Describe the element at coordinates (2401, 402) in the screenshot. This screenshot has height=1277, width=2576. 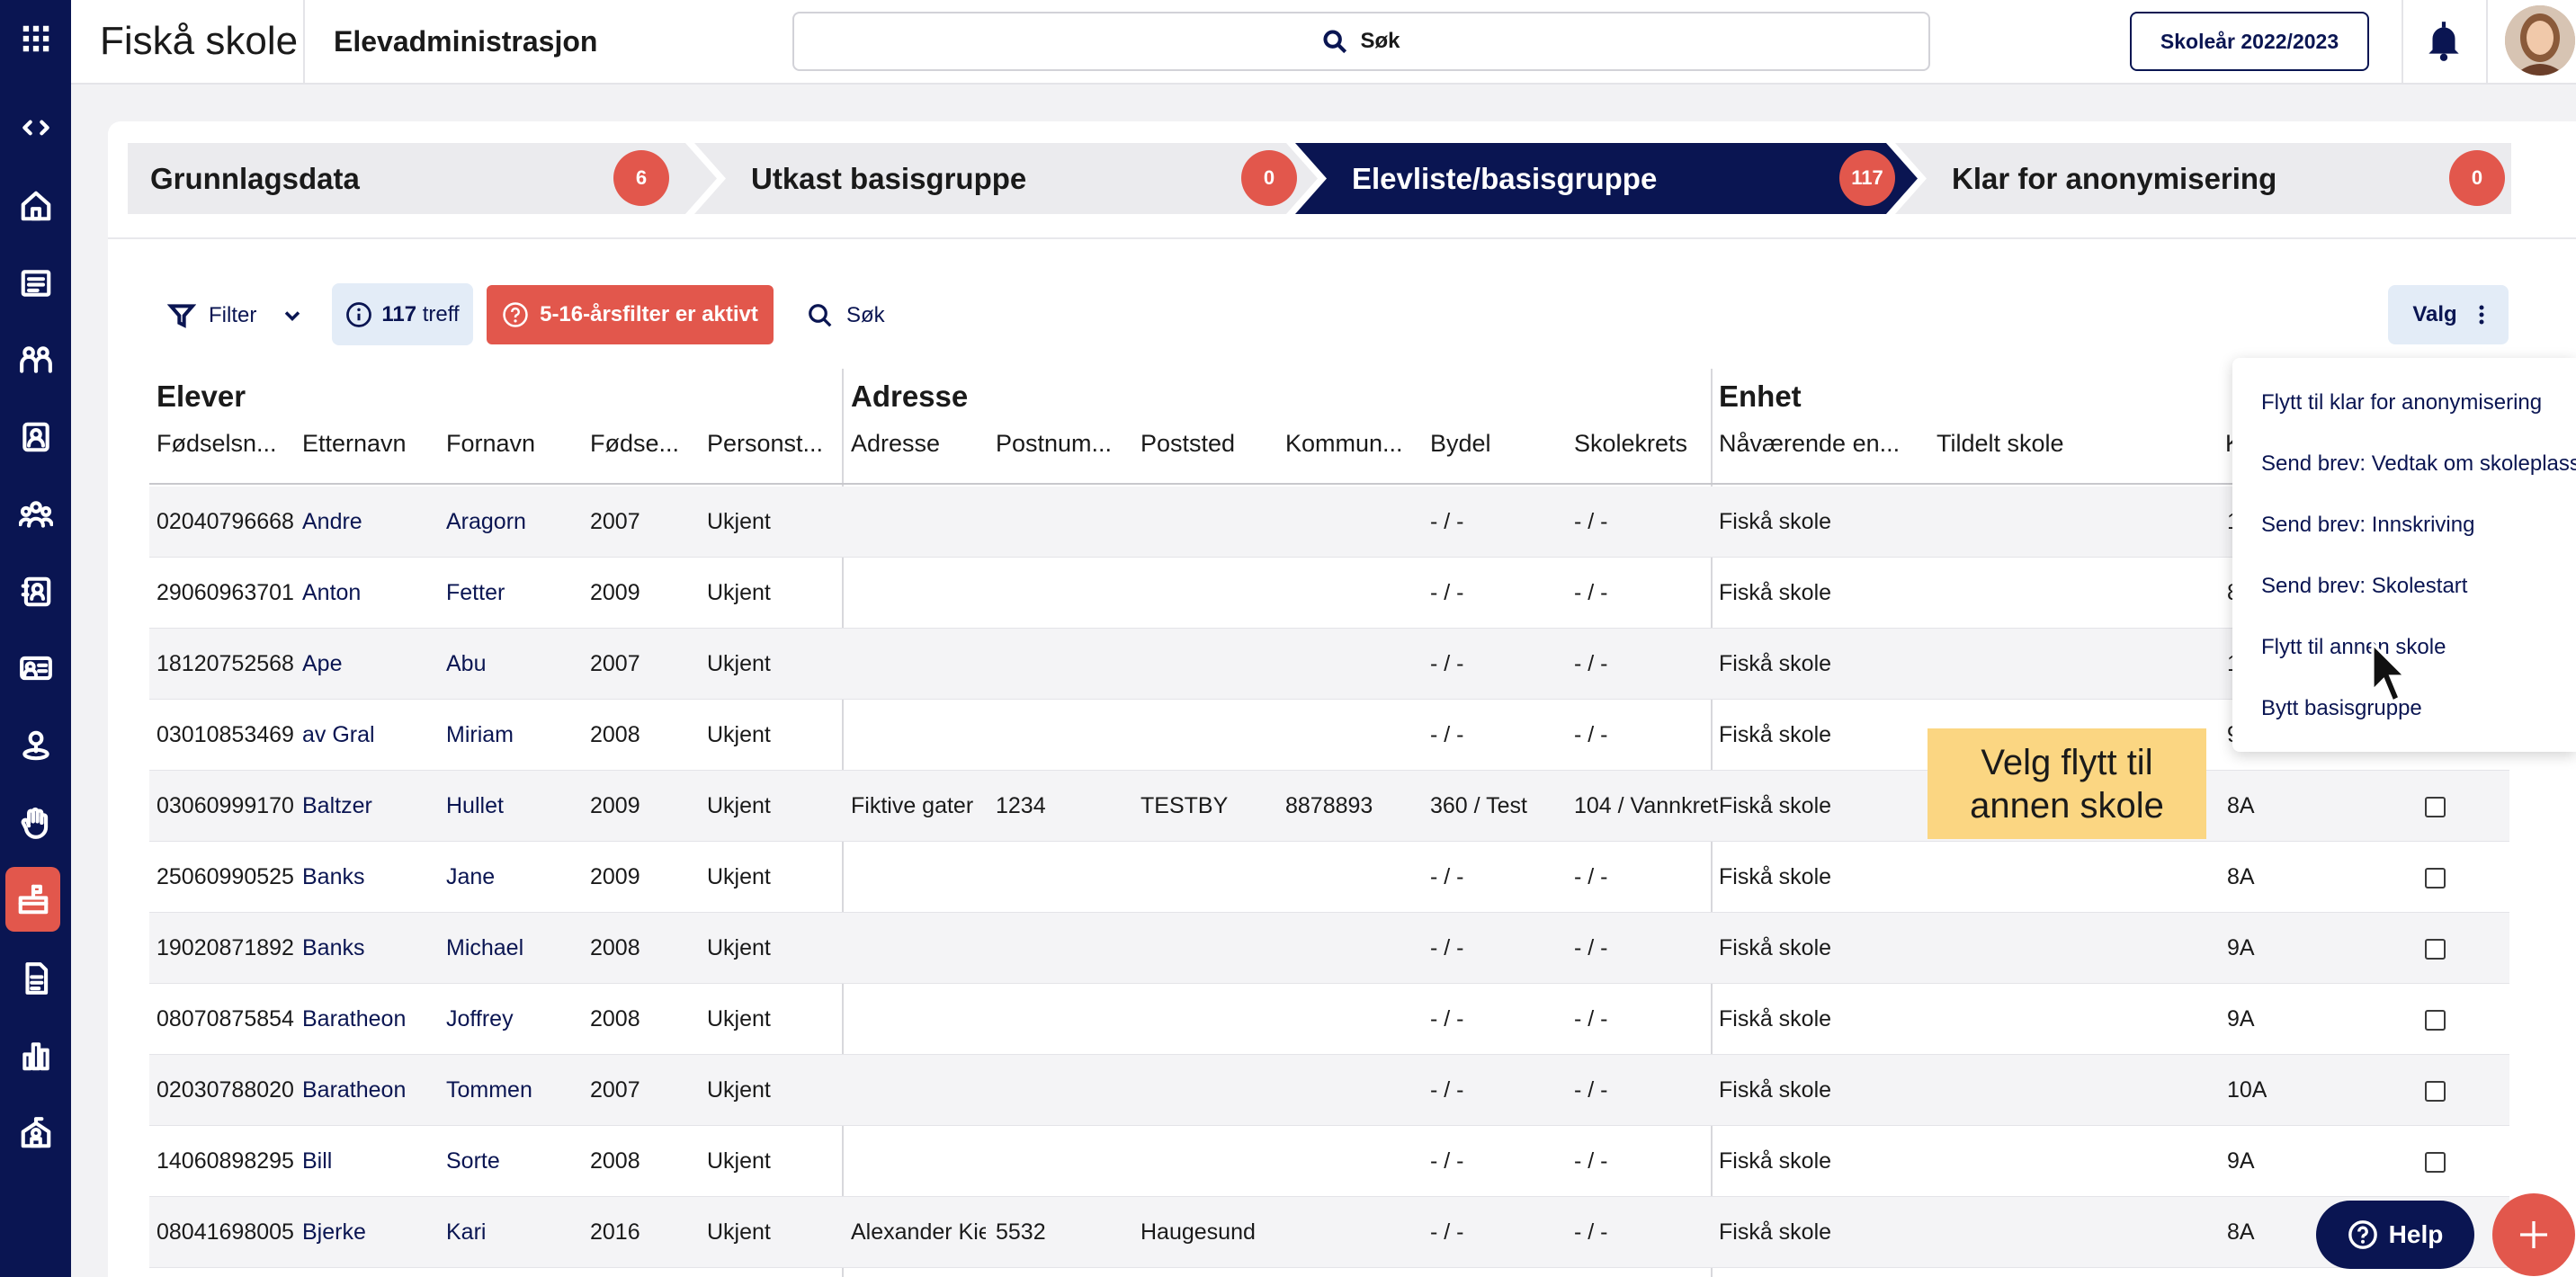
I see `menu-item-anonymize: Flytt til klar for anonymisering` at that location.